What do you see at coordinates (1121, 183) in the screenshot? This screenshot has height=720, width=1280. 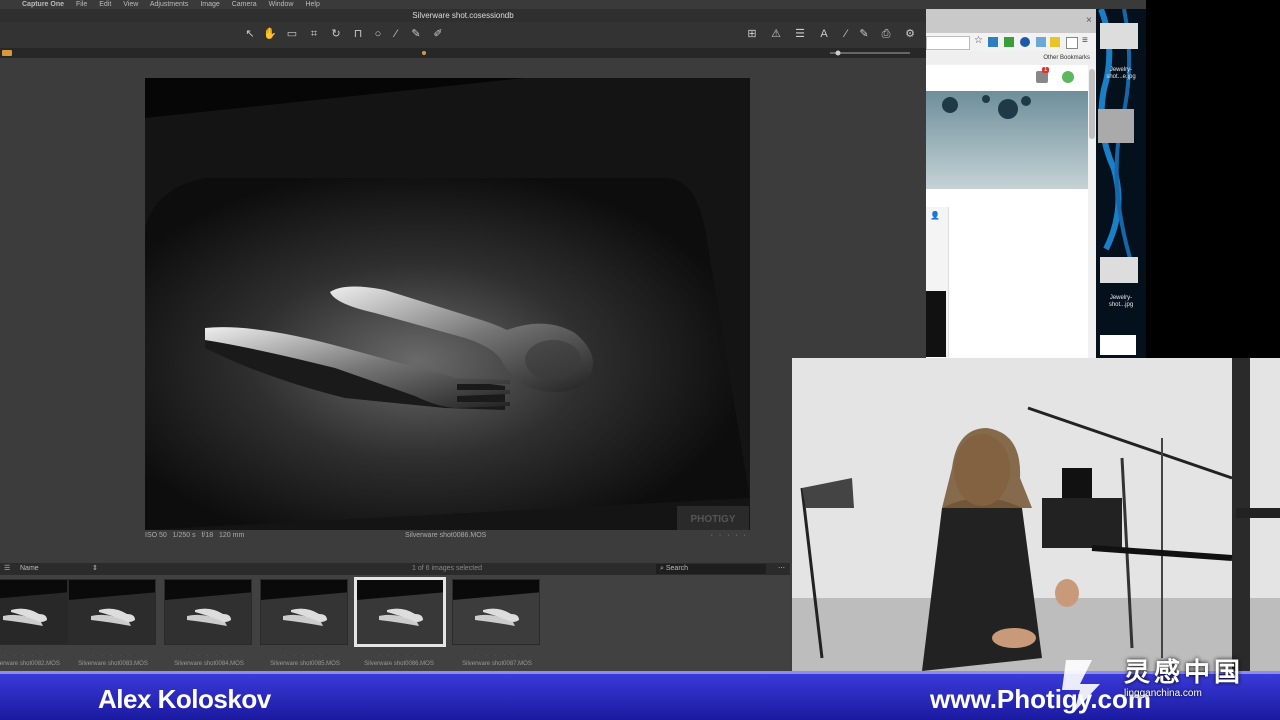 I see `desktop: Jewelry-shot...e.jpg Jewelry-shot...jpg` at bounding box center [1121, 183].